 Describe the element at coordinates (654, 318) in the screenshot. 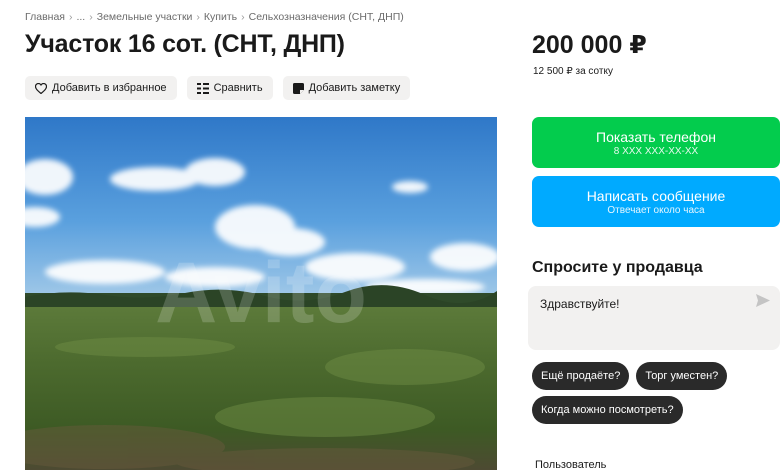

I see `ask-seller-input: Здравствуйте!` at that location.